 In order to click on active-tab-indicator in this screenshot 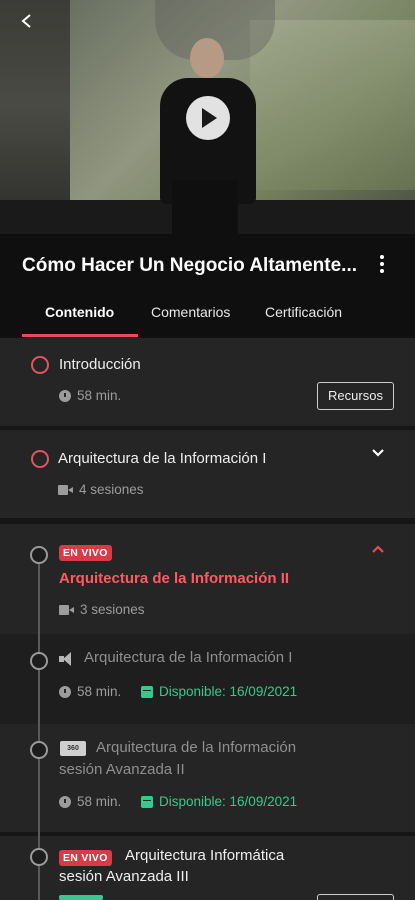, I will do `click(80, 335)`.